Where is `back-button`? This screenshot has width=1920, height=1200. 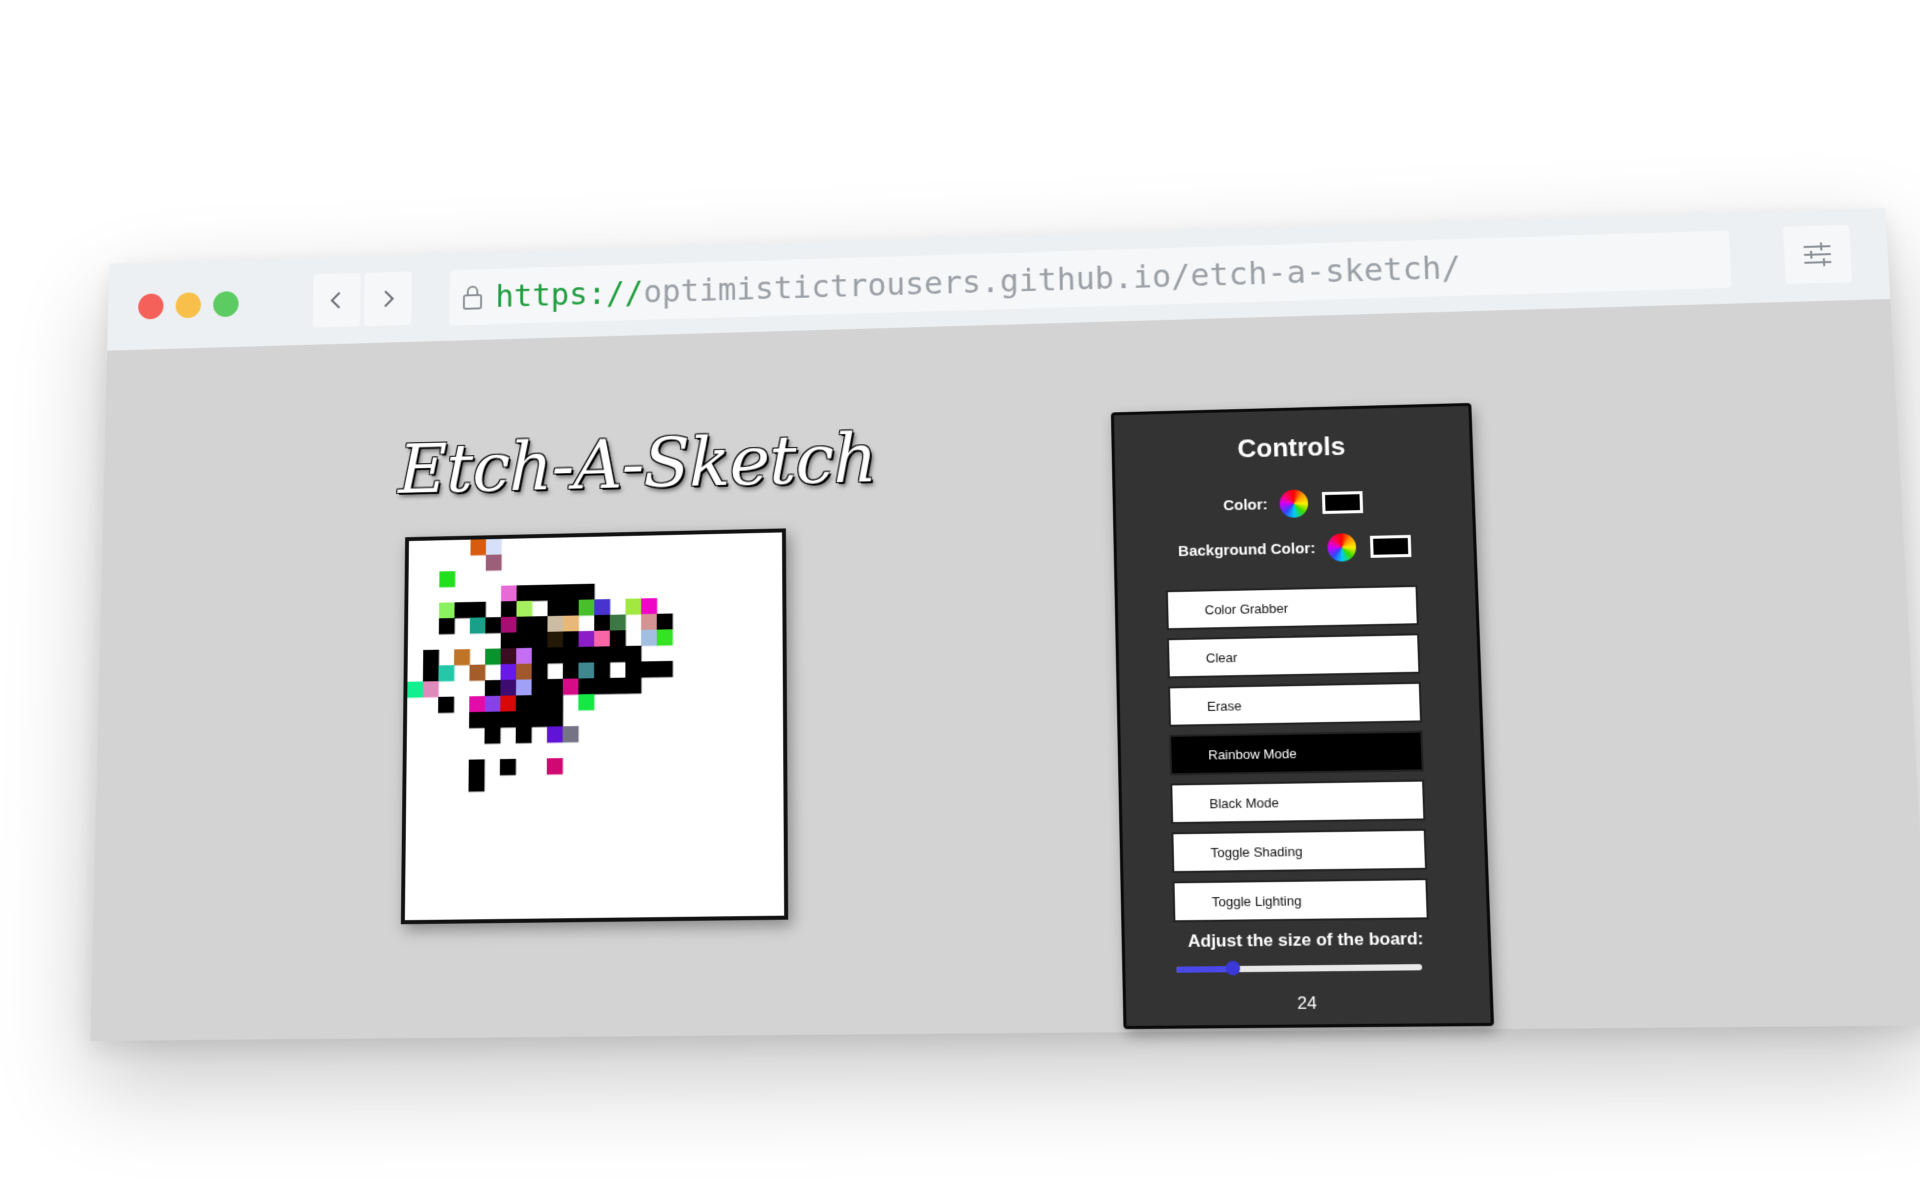 back-button is located at coordinates (336, 300).